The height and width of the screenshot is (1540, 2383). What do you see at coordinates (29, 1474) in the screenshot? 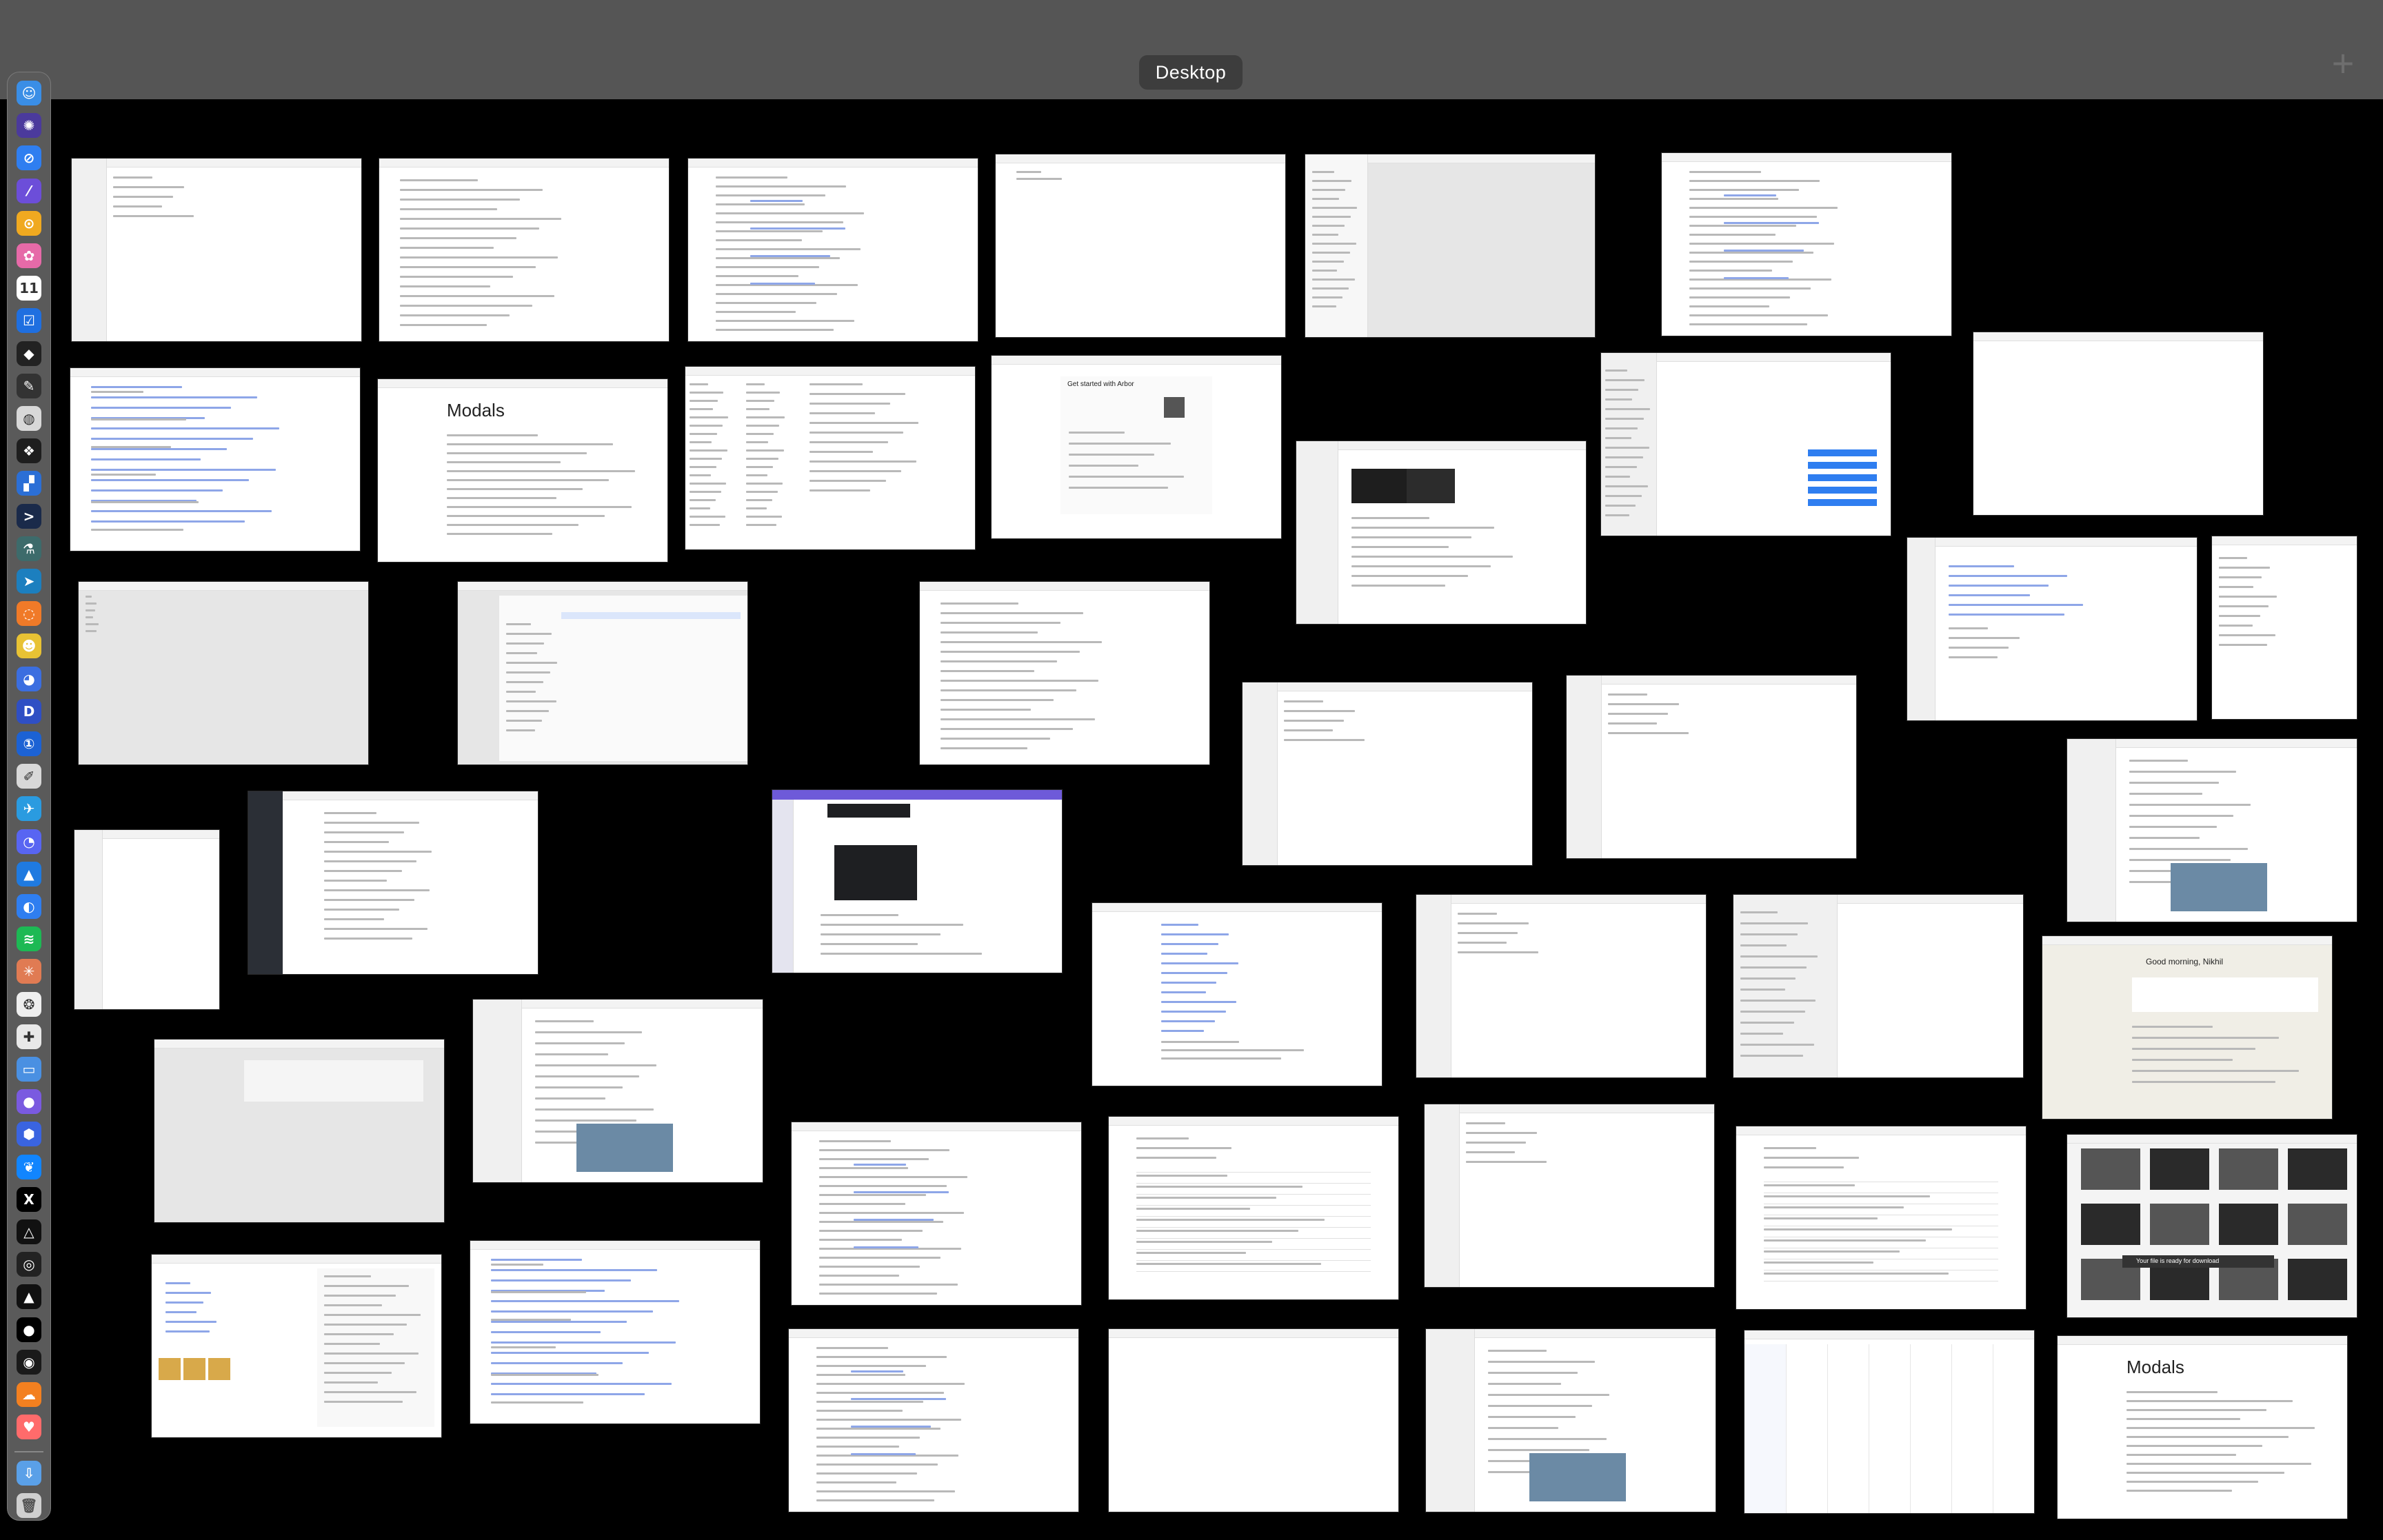
I see `downloads-folder-icon: ⇩` at bounding box center [29, 1474].